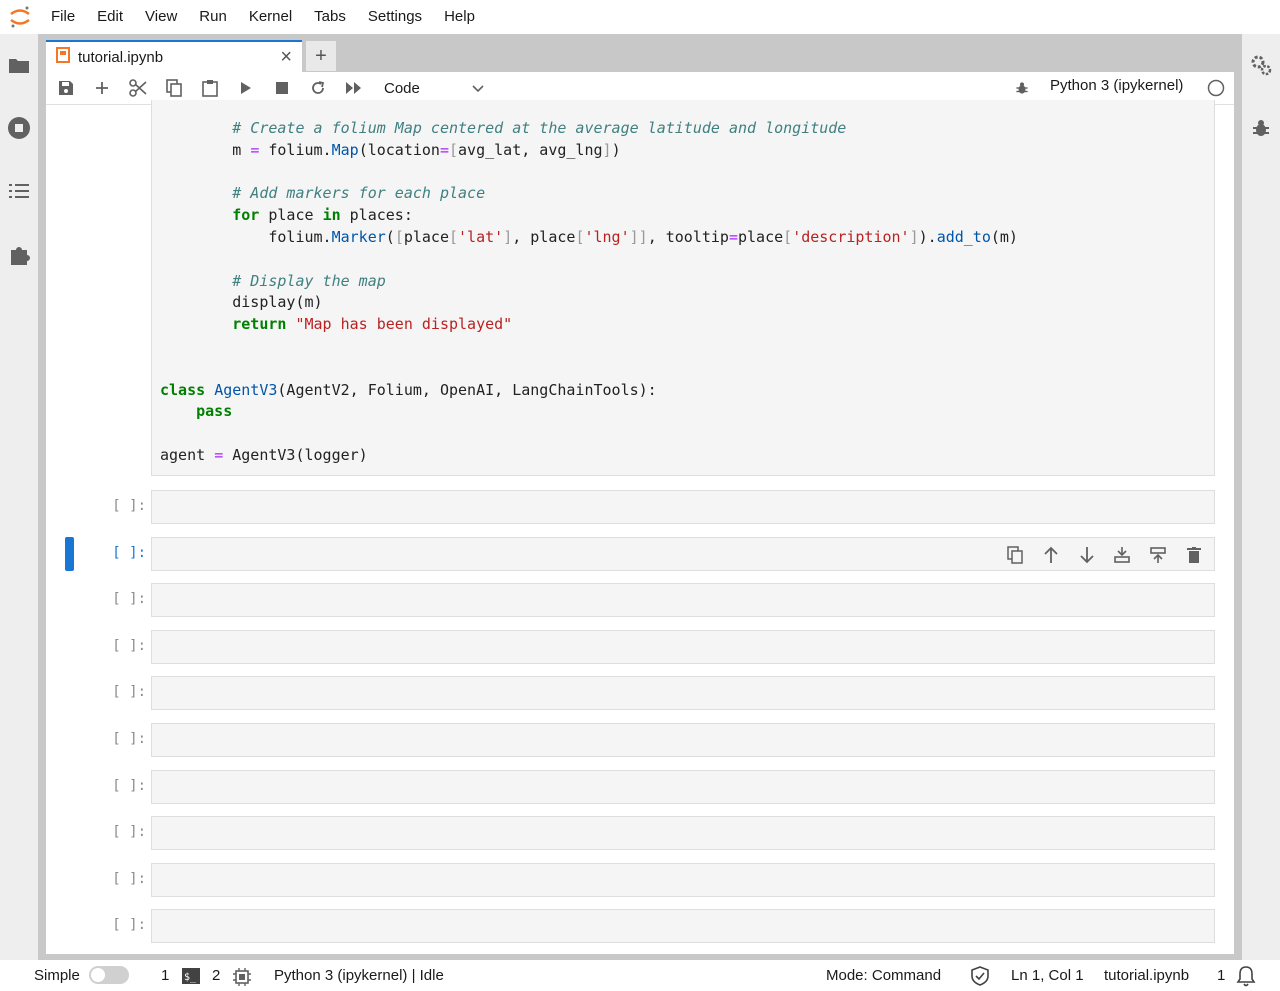 This screenshot has width=1280, height=991. I want to click on notification-count: 1, so click(1221, 975).